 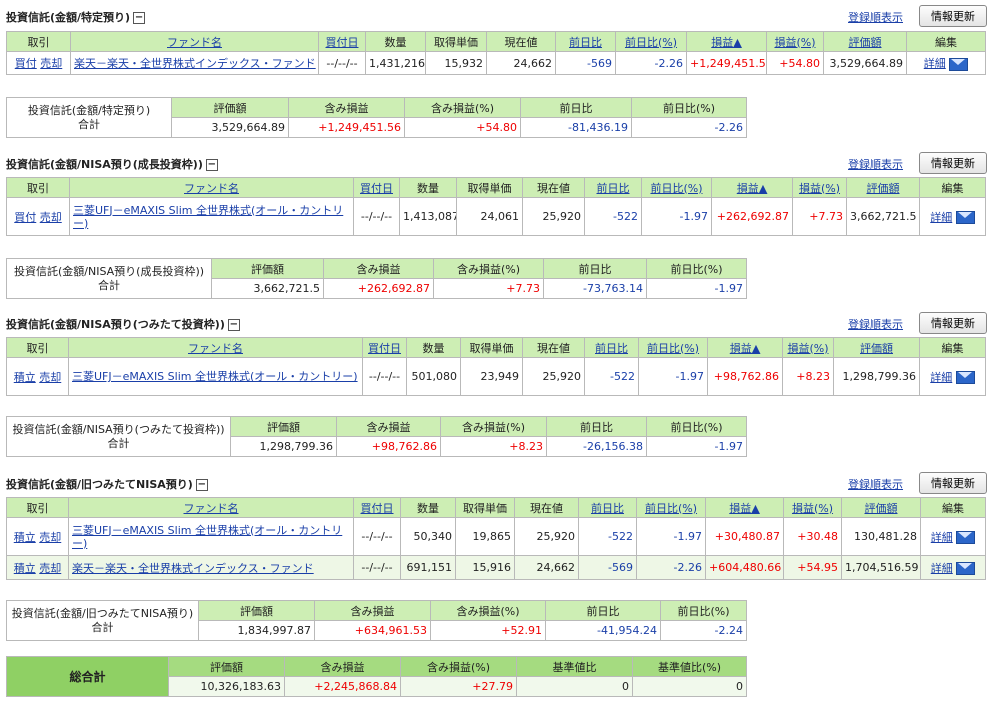 I want to click on total-h-base: 基準値比, so click(x=574, y=666).